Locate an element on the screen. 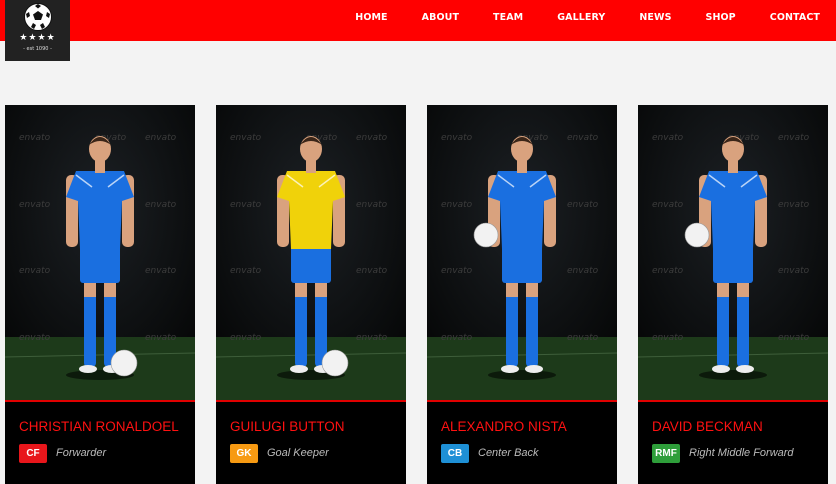  player-info: ALEXANDRO NISTA CB Center Back is located at coordinates (522, 443).